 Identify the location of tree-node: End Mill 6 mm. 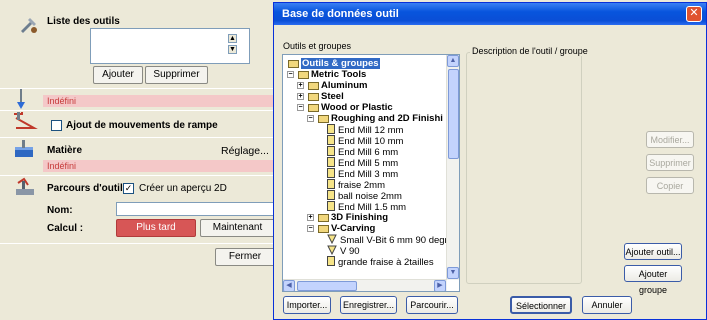
(362, 152).